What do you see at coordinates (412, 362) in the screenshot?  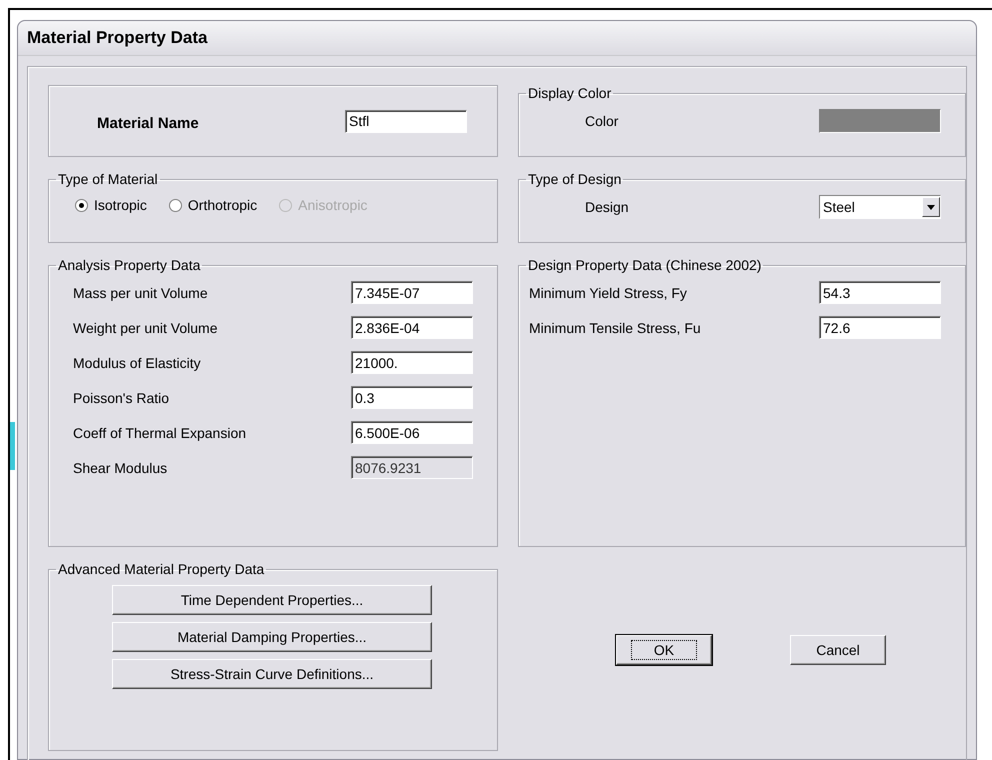 I see `input-field: 21000.` at bounding box center [412, 362].